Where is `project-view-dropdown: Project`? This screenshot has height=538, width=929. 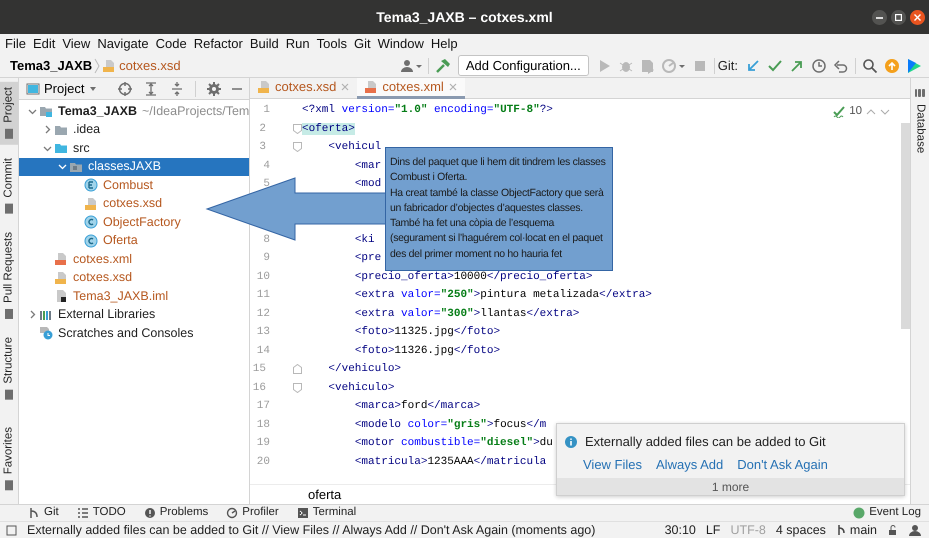
project-view-dropdown: Project is located at coordinates (62, 88).